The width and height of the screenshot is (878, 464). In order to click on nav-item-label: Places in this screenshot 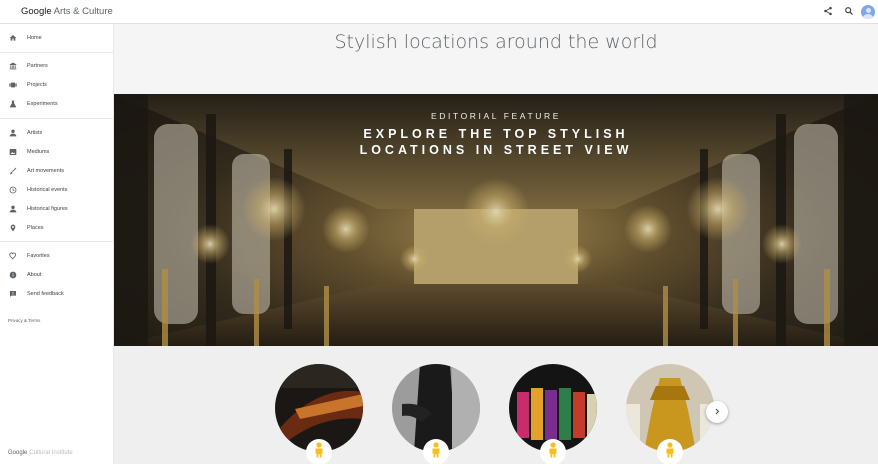, I will do `click(35, 228)`.